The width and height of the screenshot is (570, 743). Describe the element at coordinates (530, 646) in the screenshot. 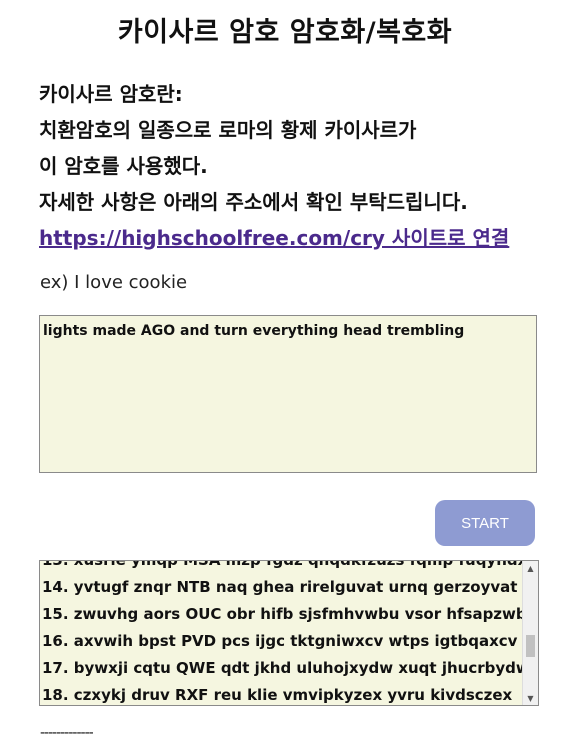

I see `scrollbar-thumb` at that location.